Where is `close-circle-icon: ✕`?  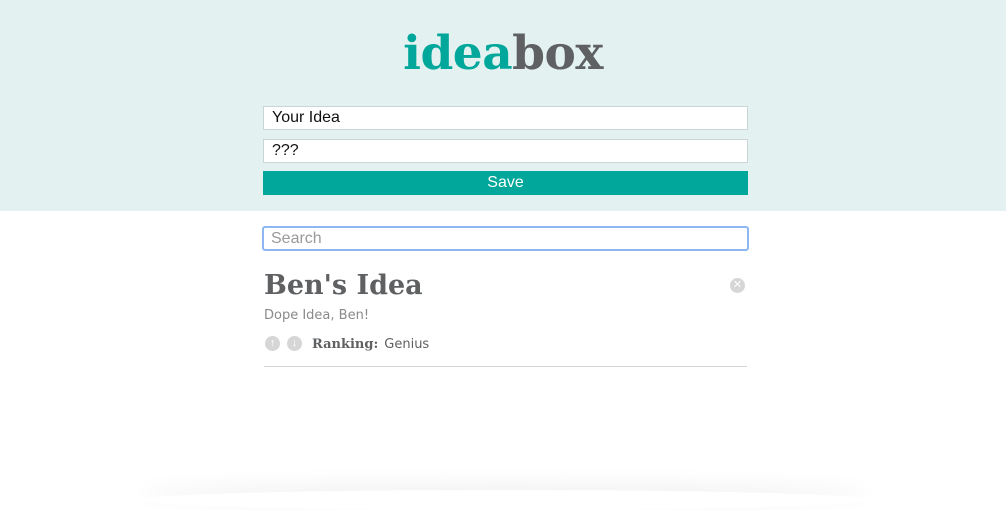 close-circle-icon: ✕ is located at coordinates (737, 285).